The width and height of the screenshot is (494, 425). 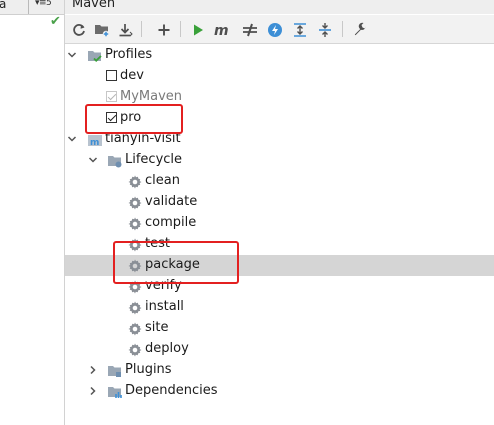 What do you see at coordinates (94, 5) in the screenshot?
I see `tool-window-title: Maven` at bounding box center [94, 5].